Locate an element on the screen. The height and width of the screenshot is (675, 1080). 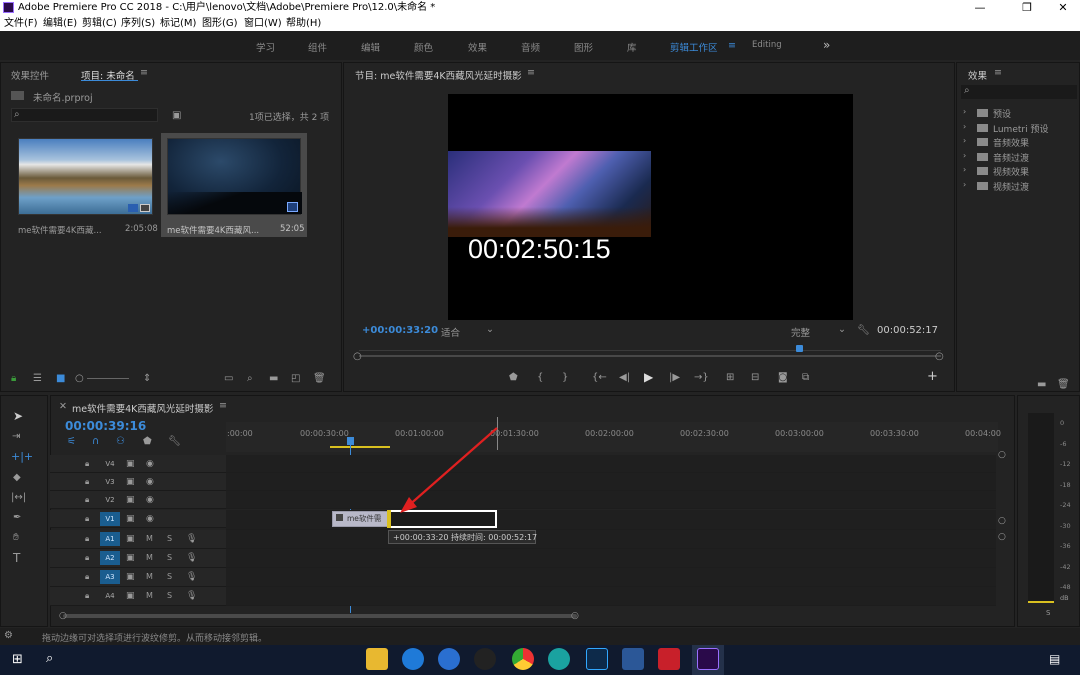
windows-start-icon: ⊞ is located at coordinates (17, 659).